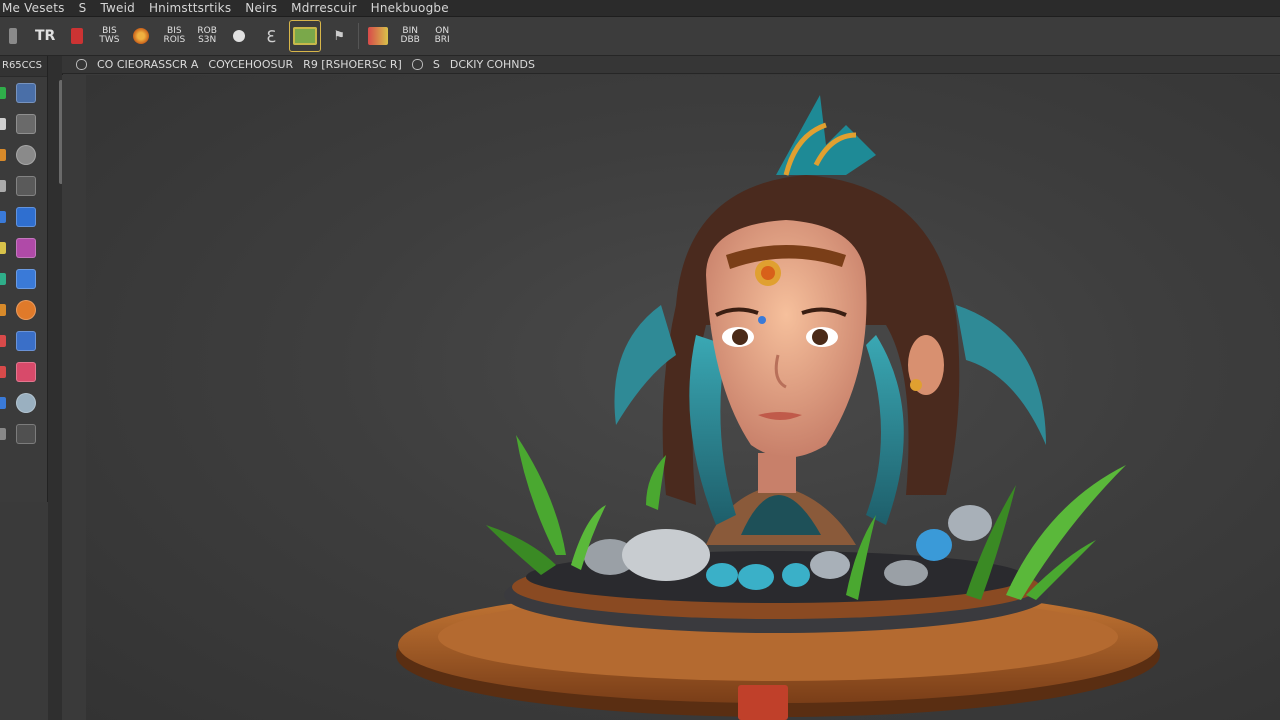 This screenshot has height=720, width=1280. I want to click on picker-big-icon, so click(26, 371).